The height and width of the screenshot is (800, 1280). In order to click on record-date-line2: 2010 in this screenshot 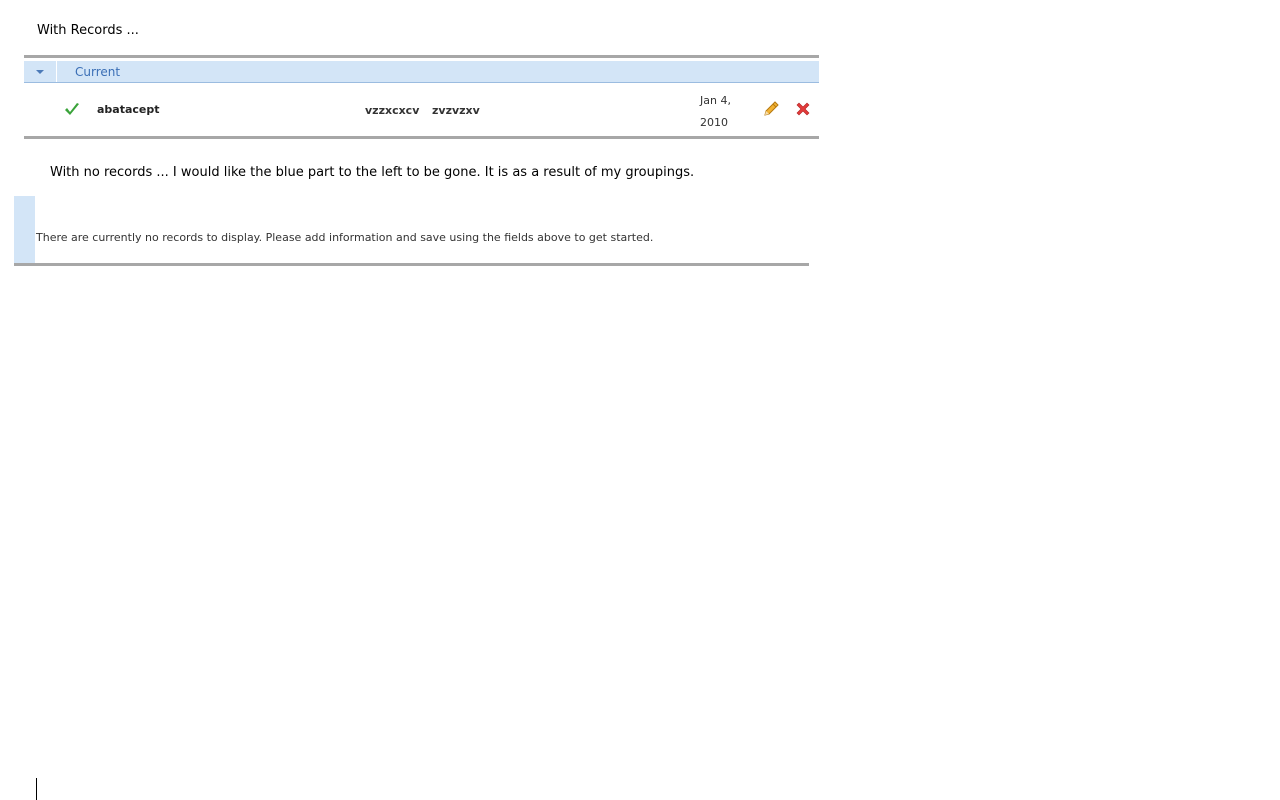, I will do `click(714, 122)`.